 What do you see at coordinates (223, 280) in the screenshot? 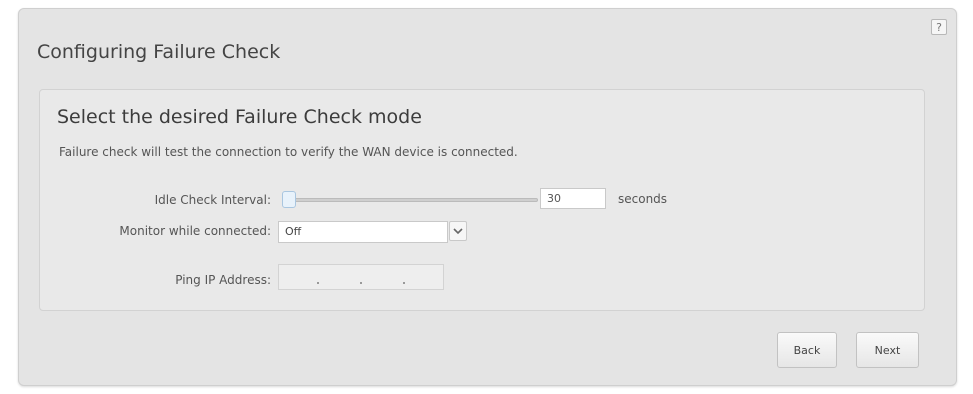
I see `ping-ip-address-label: Ping IP Address:` at bounding box center [223, 280].